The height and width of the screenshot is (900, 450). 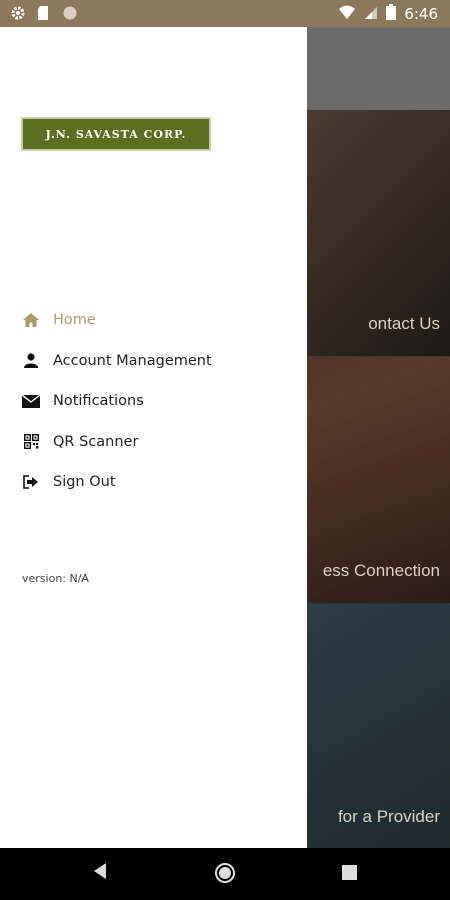 What do you see at coordinates (98, 401) in the screenshot?
I see `menu-item-label: Notifications` at bounding box center [98, 401].